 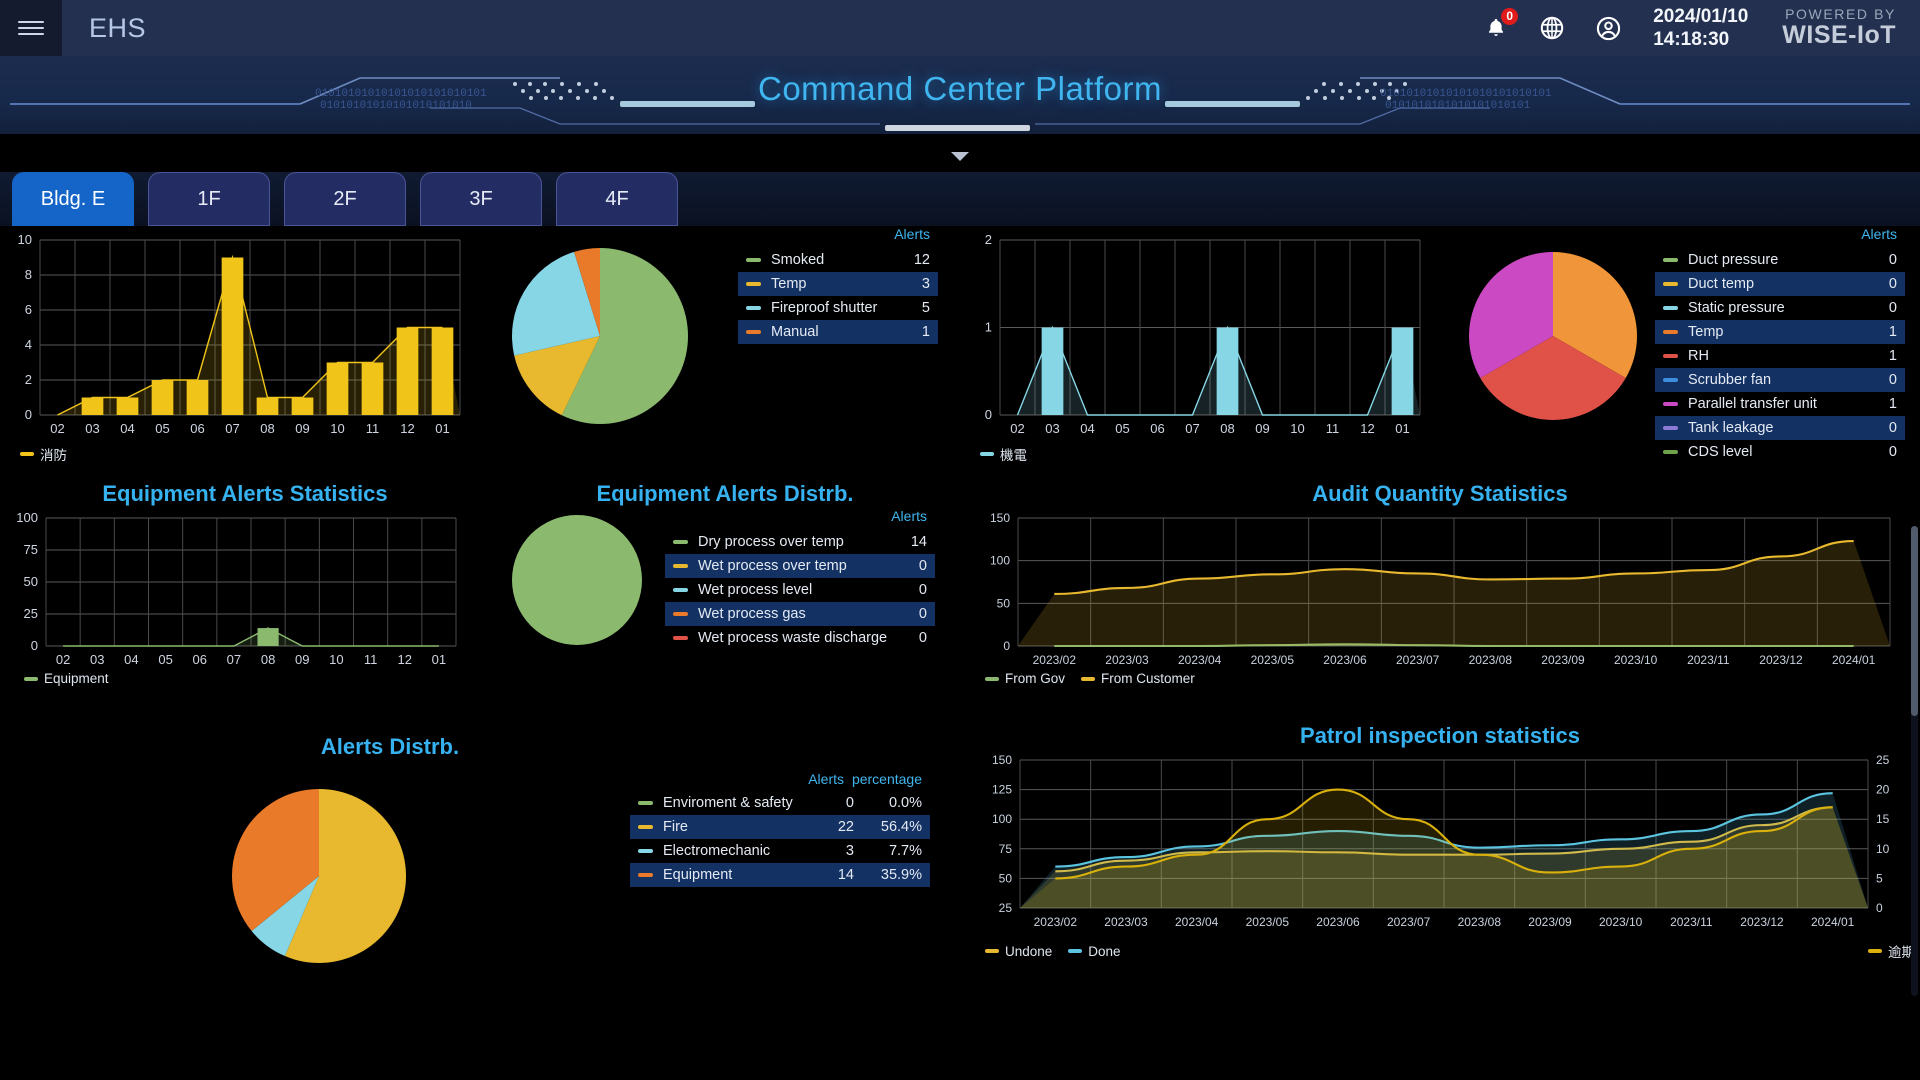 What do you see at coordinates (481, 199) in the screenshot?
I see `tab-3f: 3F` at bounding box center [481, 199].